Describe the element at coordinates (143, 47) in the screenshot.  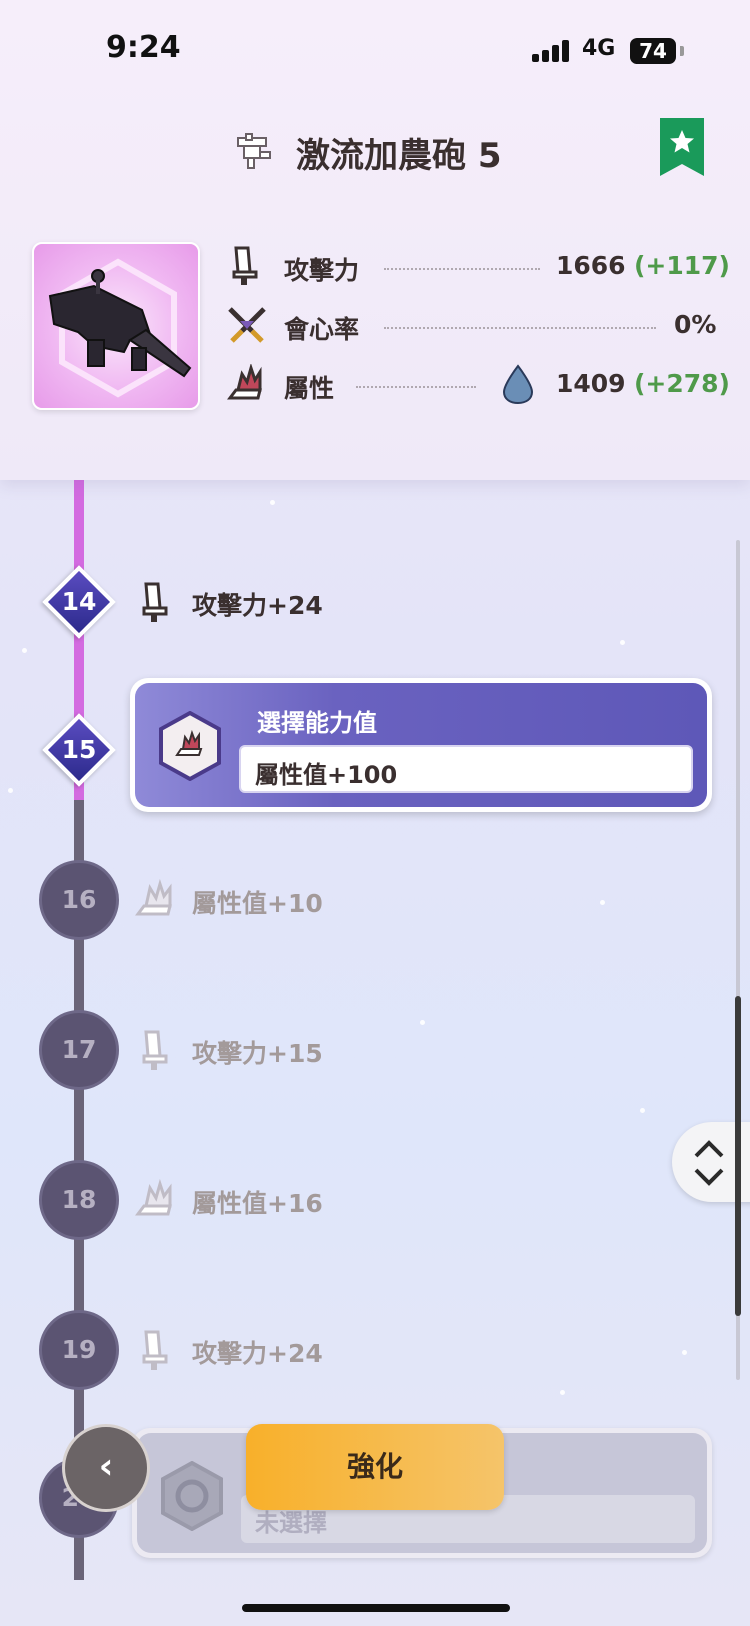
I see `clock: 9:24` at that location.